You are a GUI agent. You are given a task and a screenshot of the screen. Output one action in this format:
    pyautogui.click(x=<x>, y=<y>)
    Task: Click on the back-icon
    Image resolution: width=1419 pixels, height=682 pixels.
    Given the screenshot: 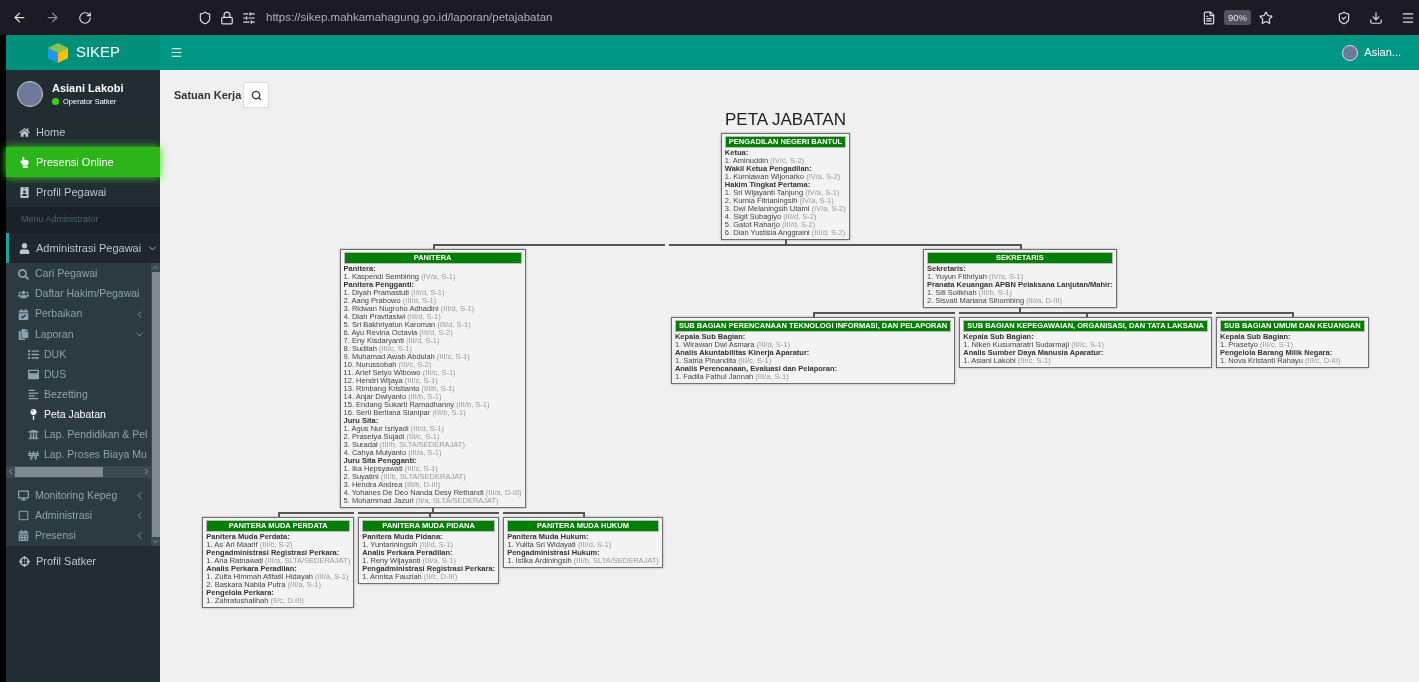 What is the action you would take?
    pyautogui.click(x=19, y=17)
    